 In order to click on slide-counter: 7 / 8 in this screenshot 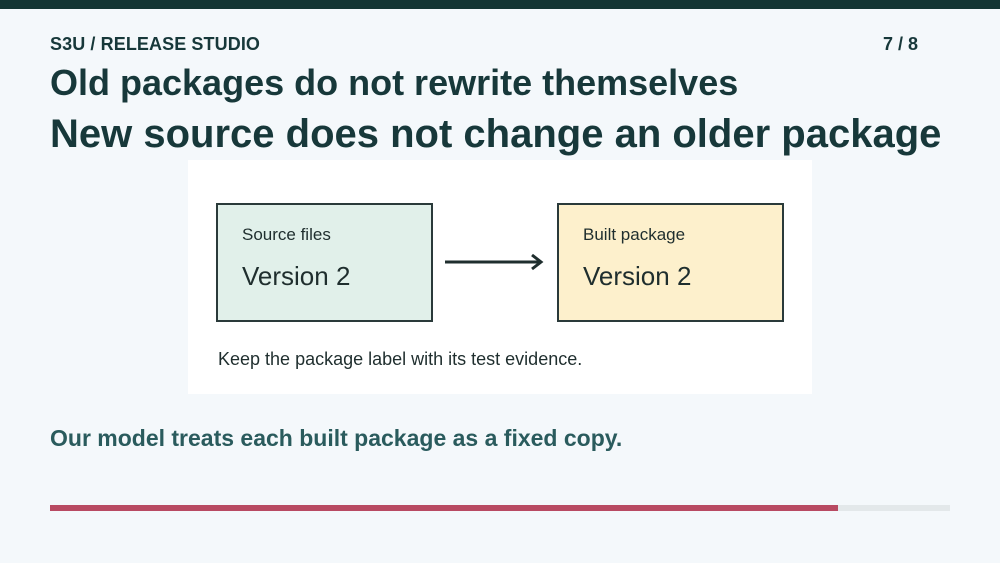, I will do `click(900, 44)`.